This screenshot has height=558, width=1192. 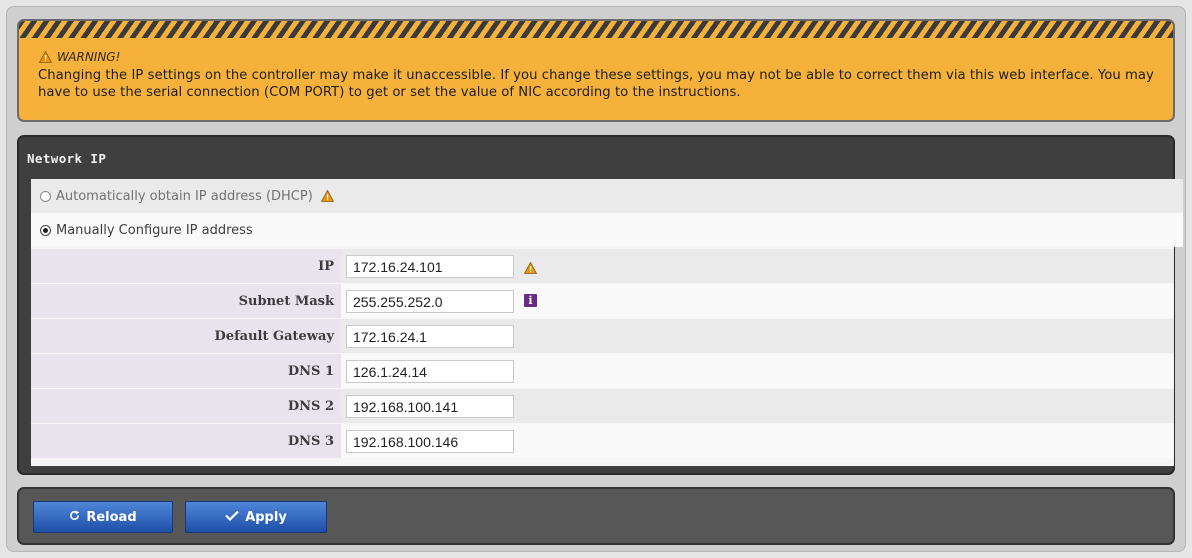 I want to click on reload-label: Reload, so click(x=111, y=517).